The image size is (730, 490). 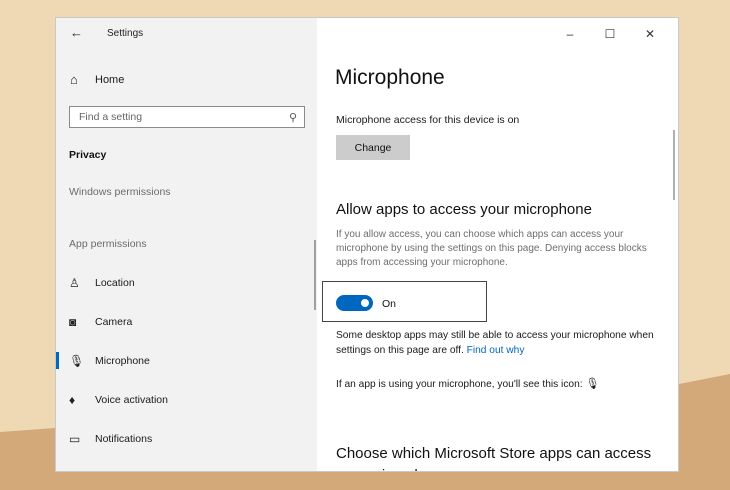 I want to click on windows-permissions-header: Windows permissions, so click(x=120, y=192).